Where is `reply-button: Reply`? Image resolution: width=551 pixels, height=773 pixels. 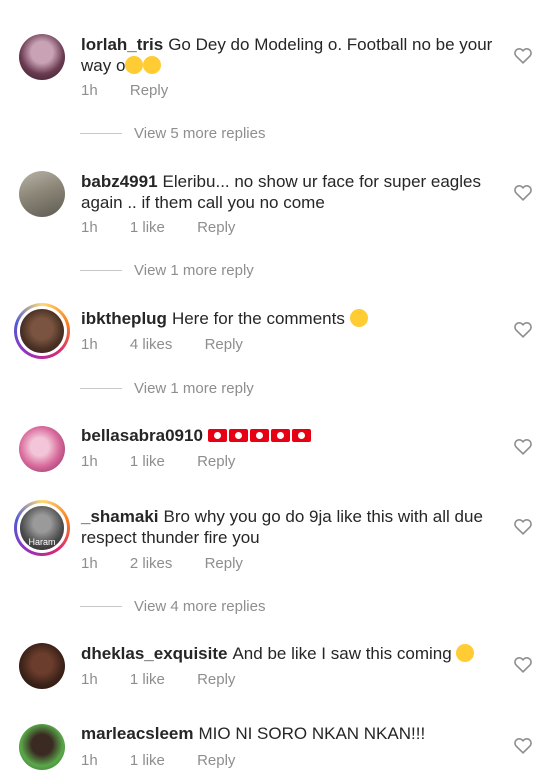
reply-button: Reply is located at coordinates (216, 760).